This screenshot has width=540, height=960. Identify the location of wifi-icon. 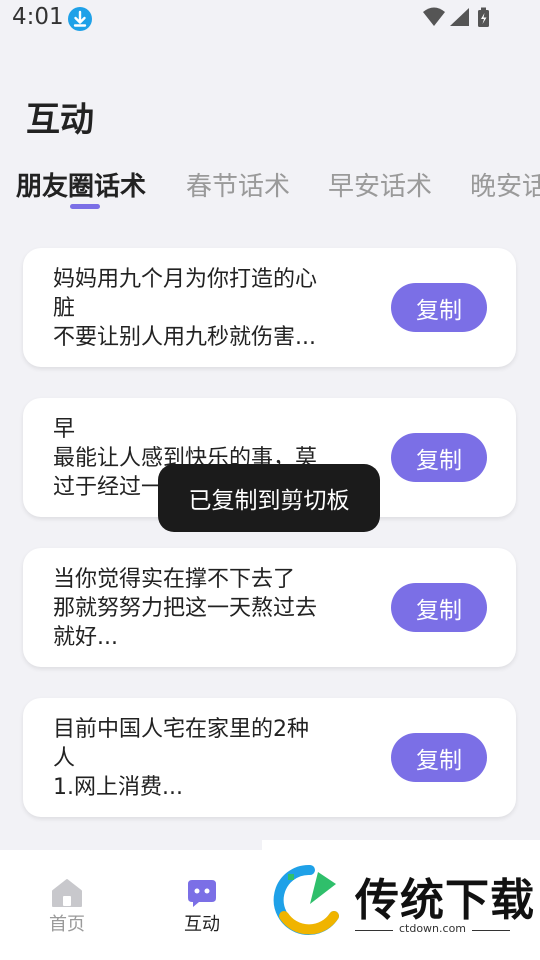
(434, 16).